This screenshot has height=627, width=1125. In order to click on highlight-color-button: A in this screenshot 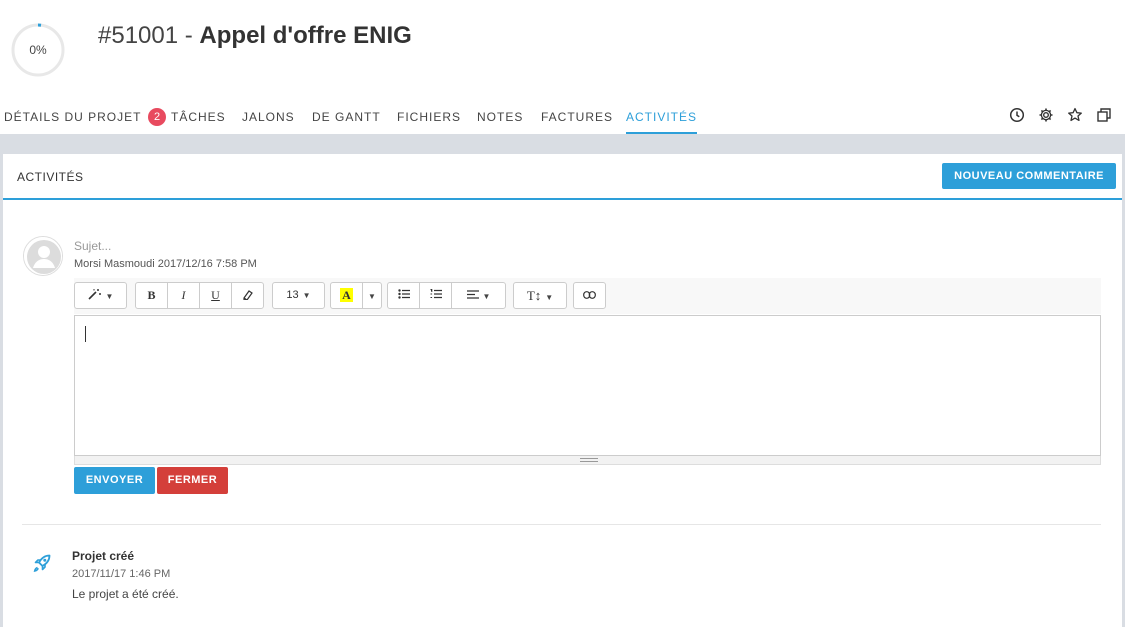, I will do `click(346, 295)`.